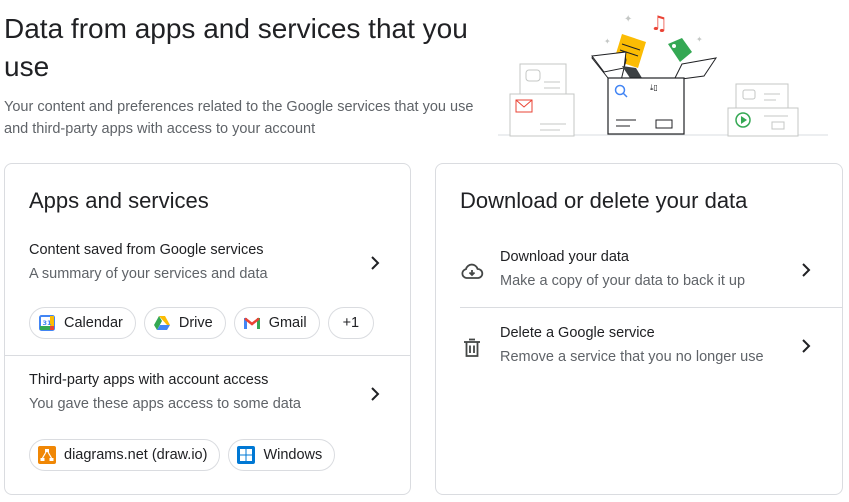 Image resolution: width=849 pixels, height=502 pixels. I want to click on download-data-subtitle: Make a copy of your data to back it up, so click(623, 281).